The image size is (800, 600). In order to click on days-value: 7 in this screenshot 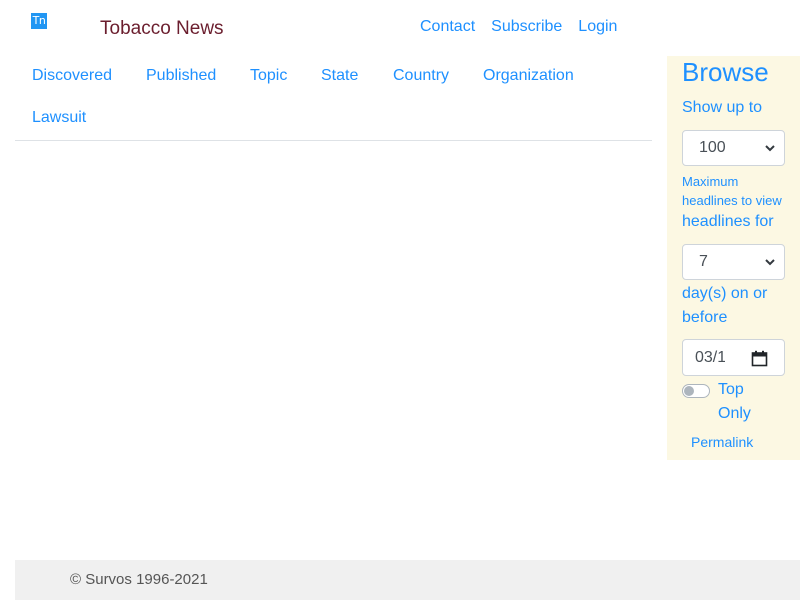, I will do `click(703, 261)`.